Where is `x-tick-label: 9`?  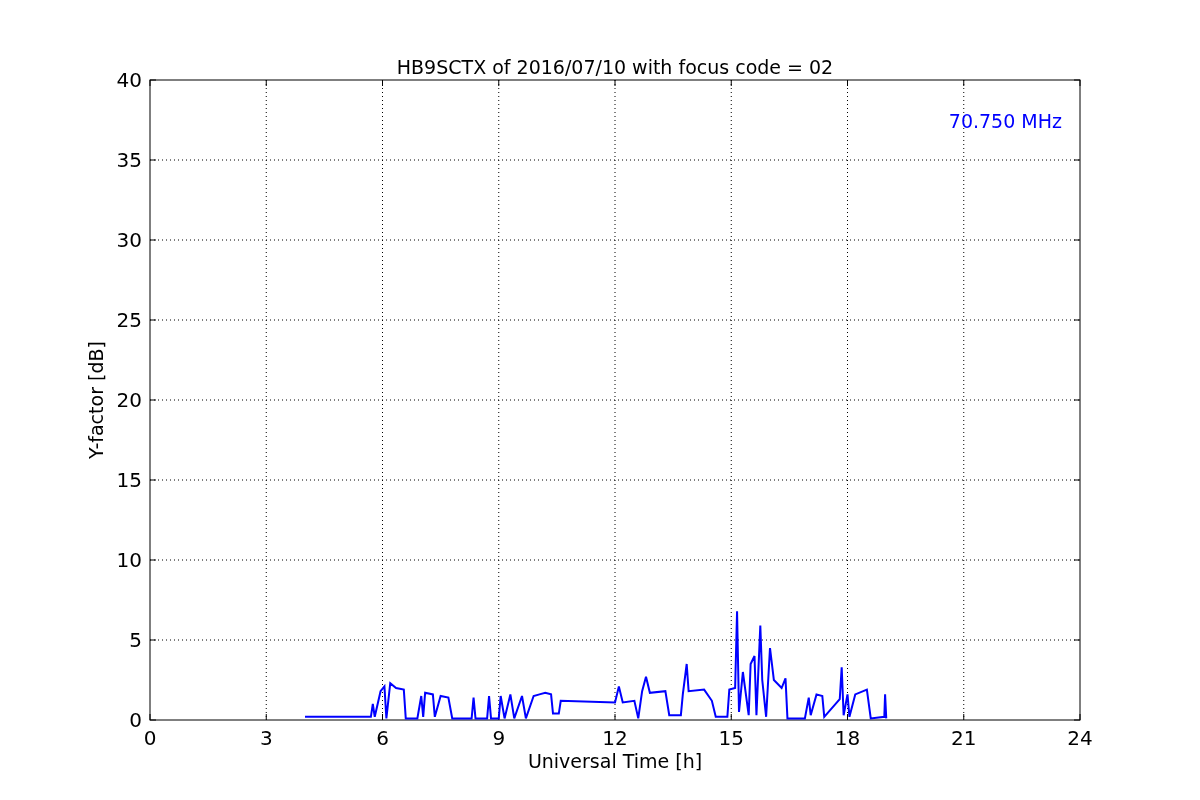
x-tick-label: 9 is located at coordinates (499, 738).